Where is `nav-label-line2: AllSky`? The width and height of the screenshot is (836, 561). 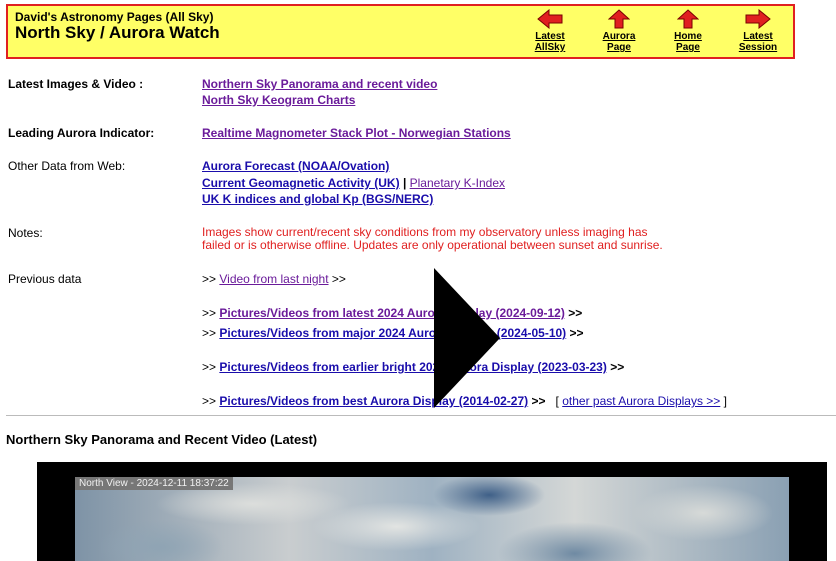
nav-label-line2: AllSky is located at coordinates (550, 47).